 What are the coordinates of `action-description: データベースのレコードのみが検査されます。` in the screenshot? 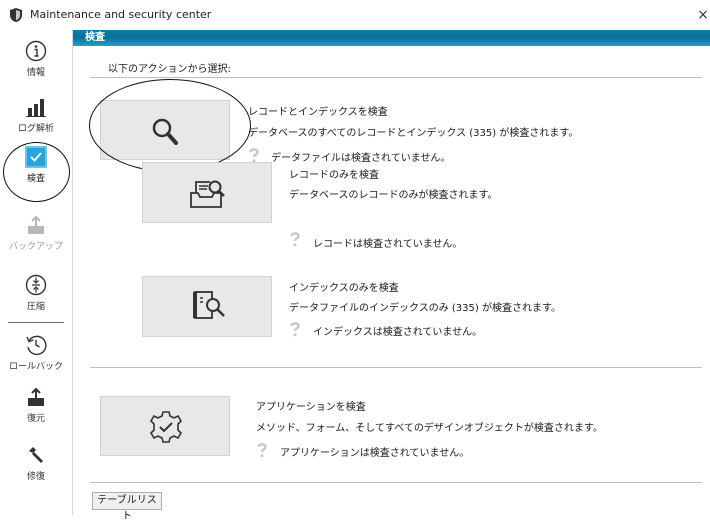 It's located at (393, 195).